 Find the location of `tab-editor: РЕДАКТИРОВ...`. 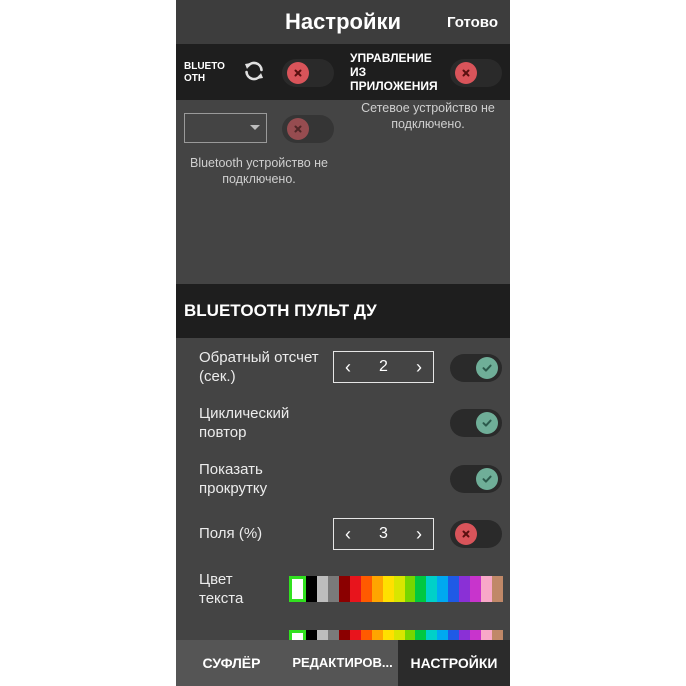

tab-editor: РЕДАКТИРОВ... is located at coordinates (342, 663).